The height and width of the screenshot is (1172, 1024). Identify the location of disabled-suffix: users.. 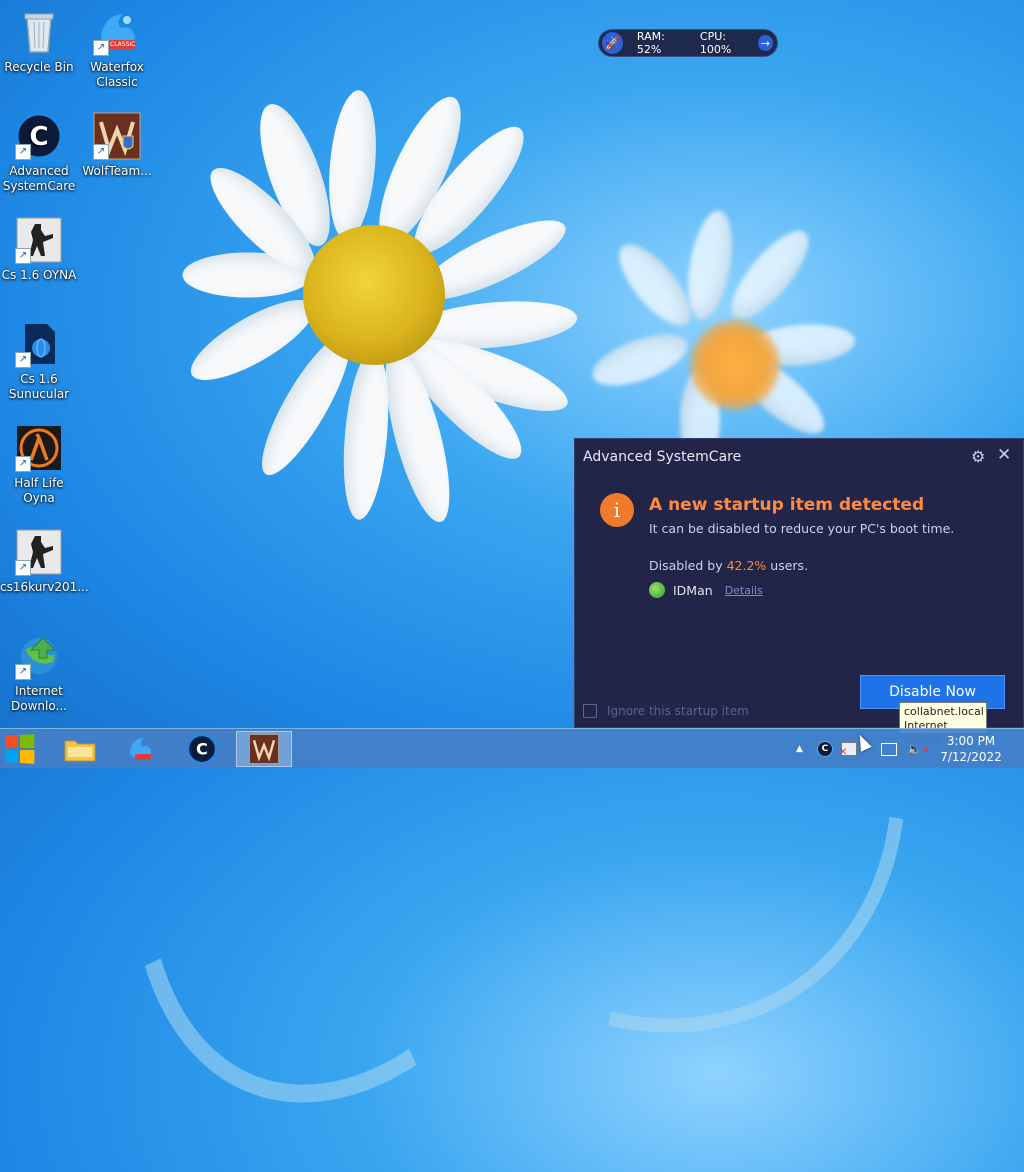
(787, 565).